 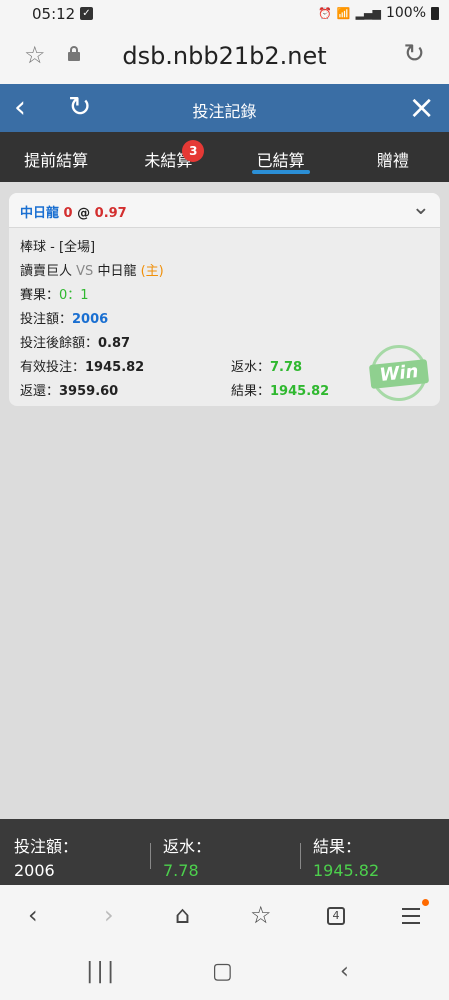 What do you see at coordinates (86, 13) in the screenshot?
I see `notification-check-icon: ✓` at bounding box center [86, 13].